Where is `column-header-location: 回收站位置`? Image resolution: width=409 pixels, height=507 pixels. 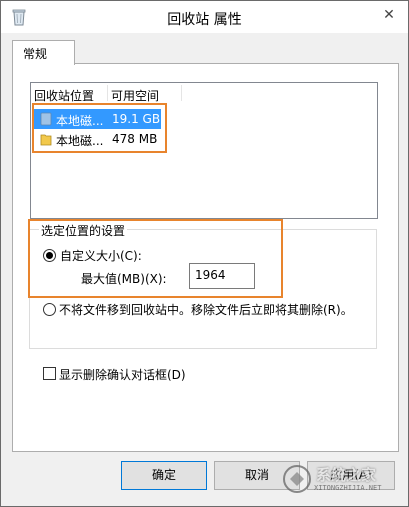 column-header-location: 回收站位置 is located at coordinates (64, 95).